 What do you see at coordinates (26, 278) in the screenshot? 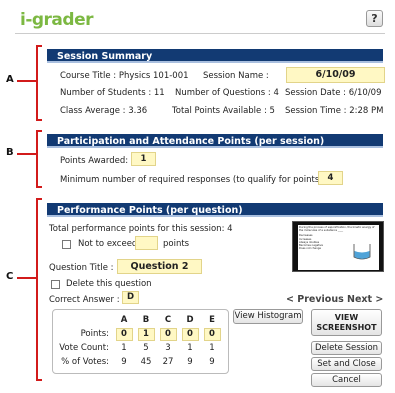
I see `section-c-arrow` at bounding box center [26, 278].